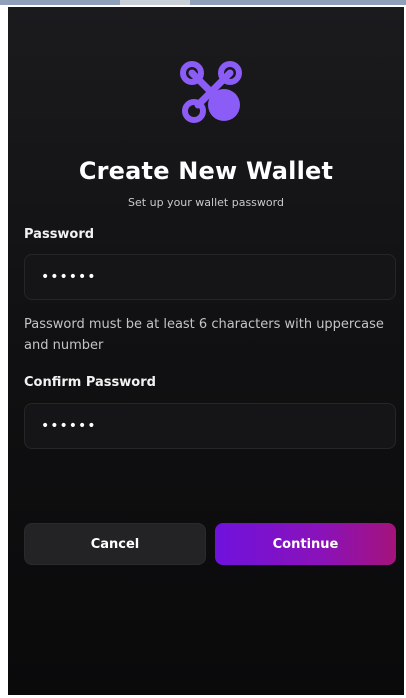 The image size is (406, 698). I want to click on page-subtitle: Set up your wallet password, so click(206, 202).